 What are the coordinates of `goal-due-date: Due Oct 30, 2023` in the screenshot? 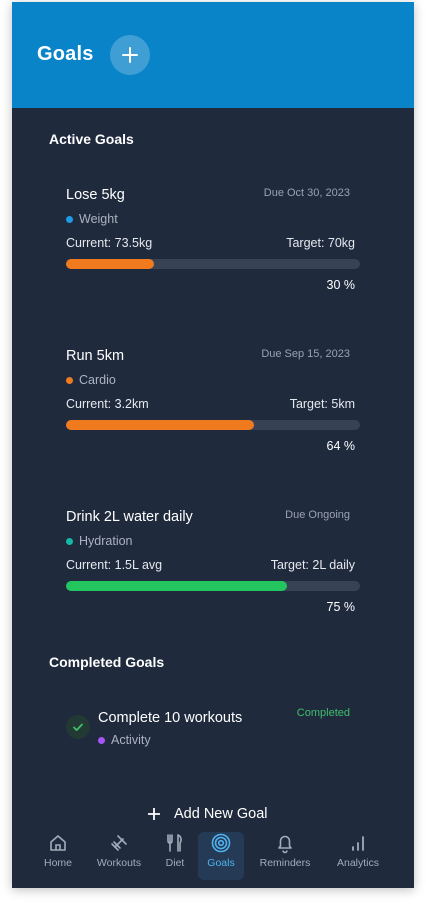 It's located at (306, 193).